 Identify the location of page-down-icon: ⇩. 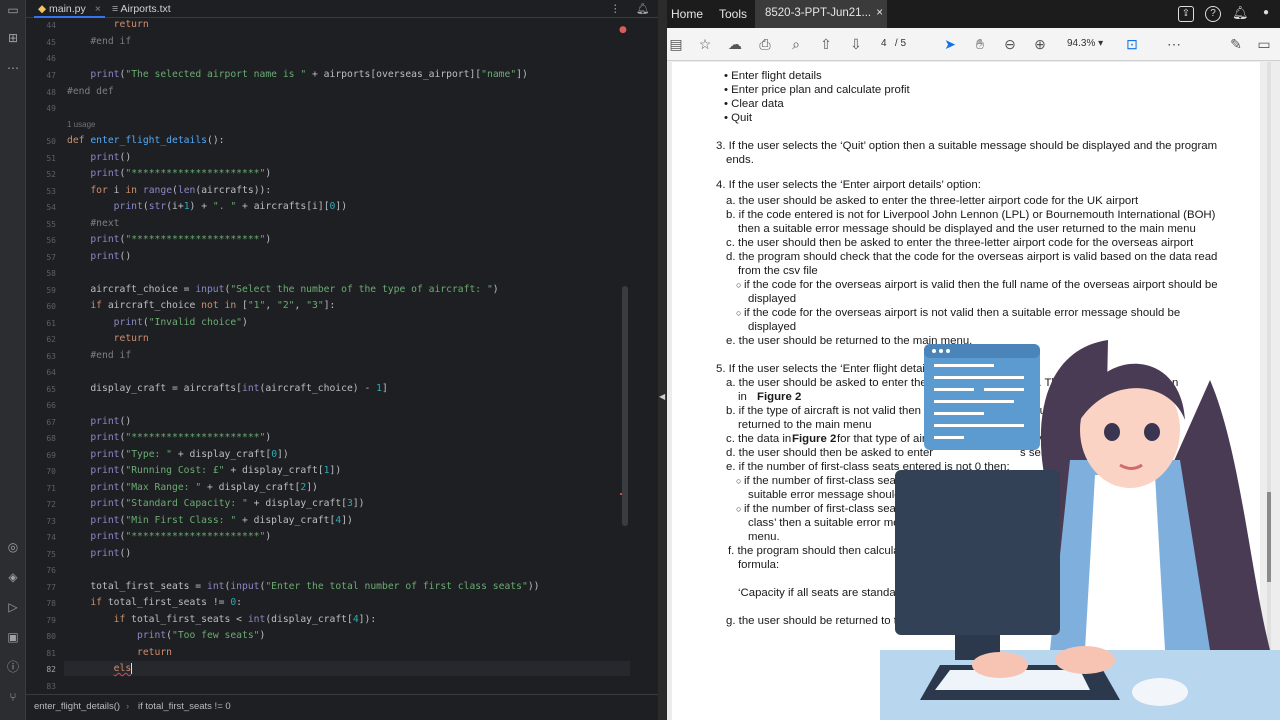
(856, 44).